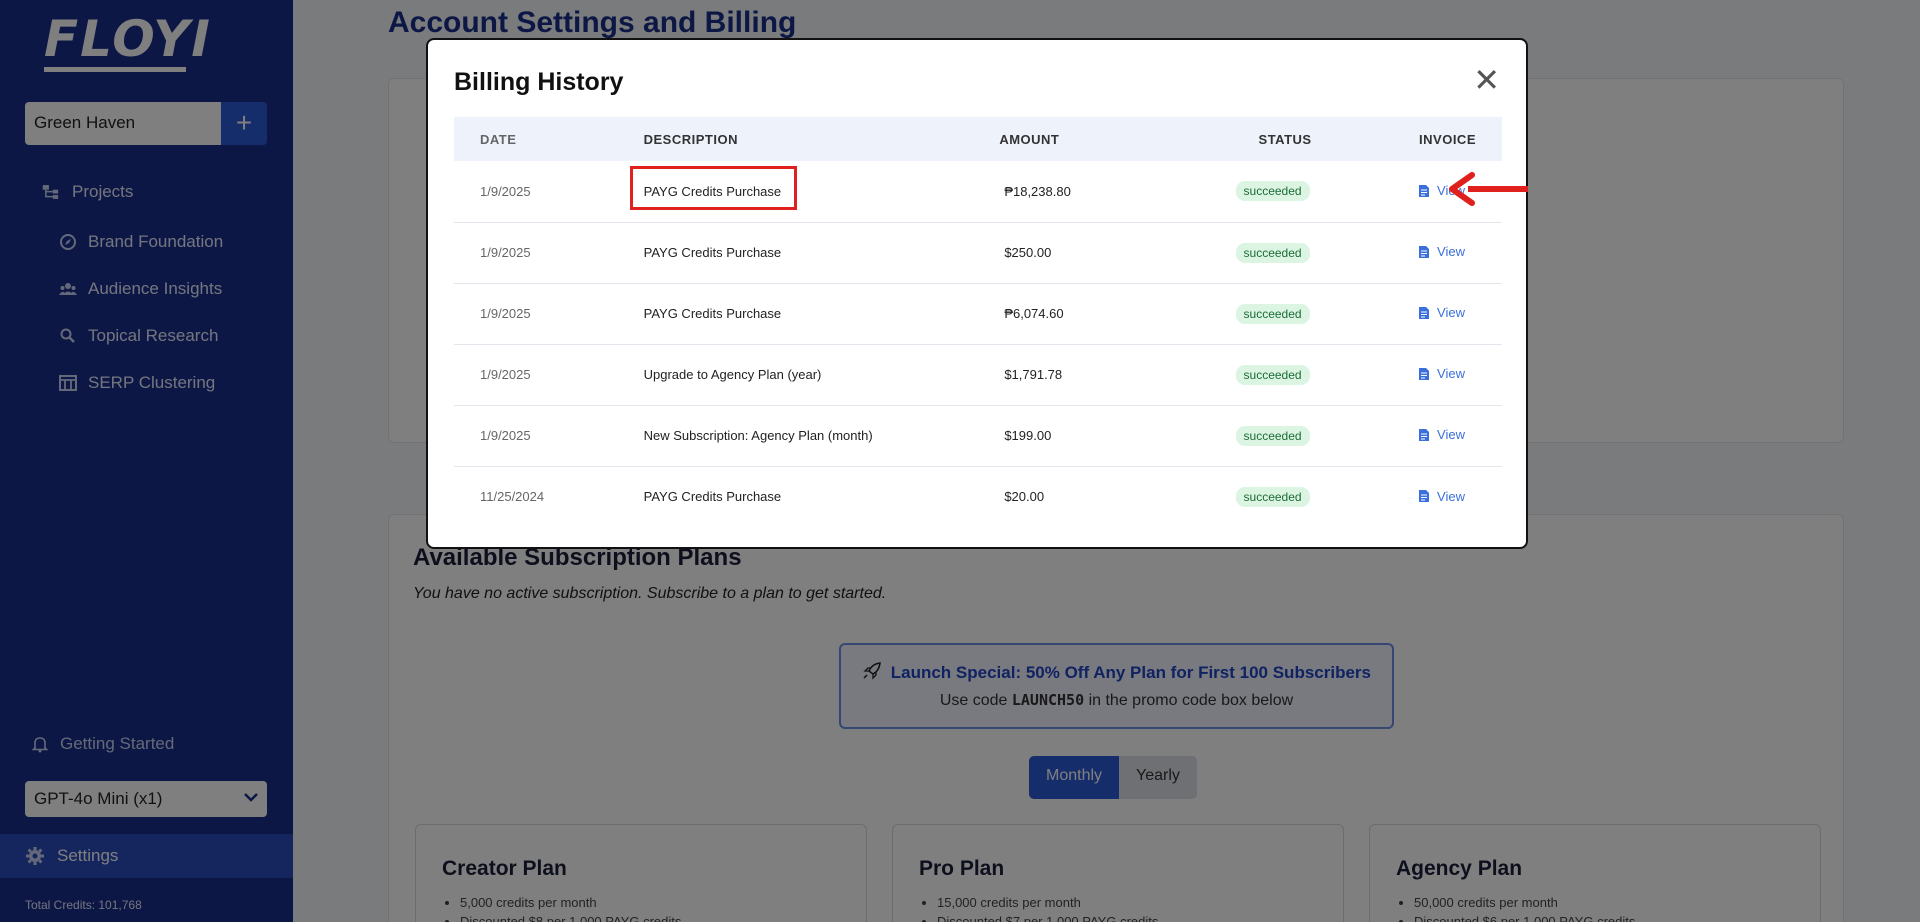 The image size is (1920, 922). Describe the element at coordinates (1112, 139) in the screenshot. I see `col-amount: AMOUNT` at that location.